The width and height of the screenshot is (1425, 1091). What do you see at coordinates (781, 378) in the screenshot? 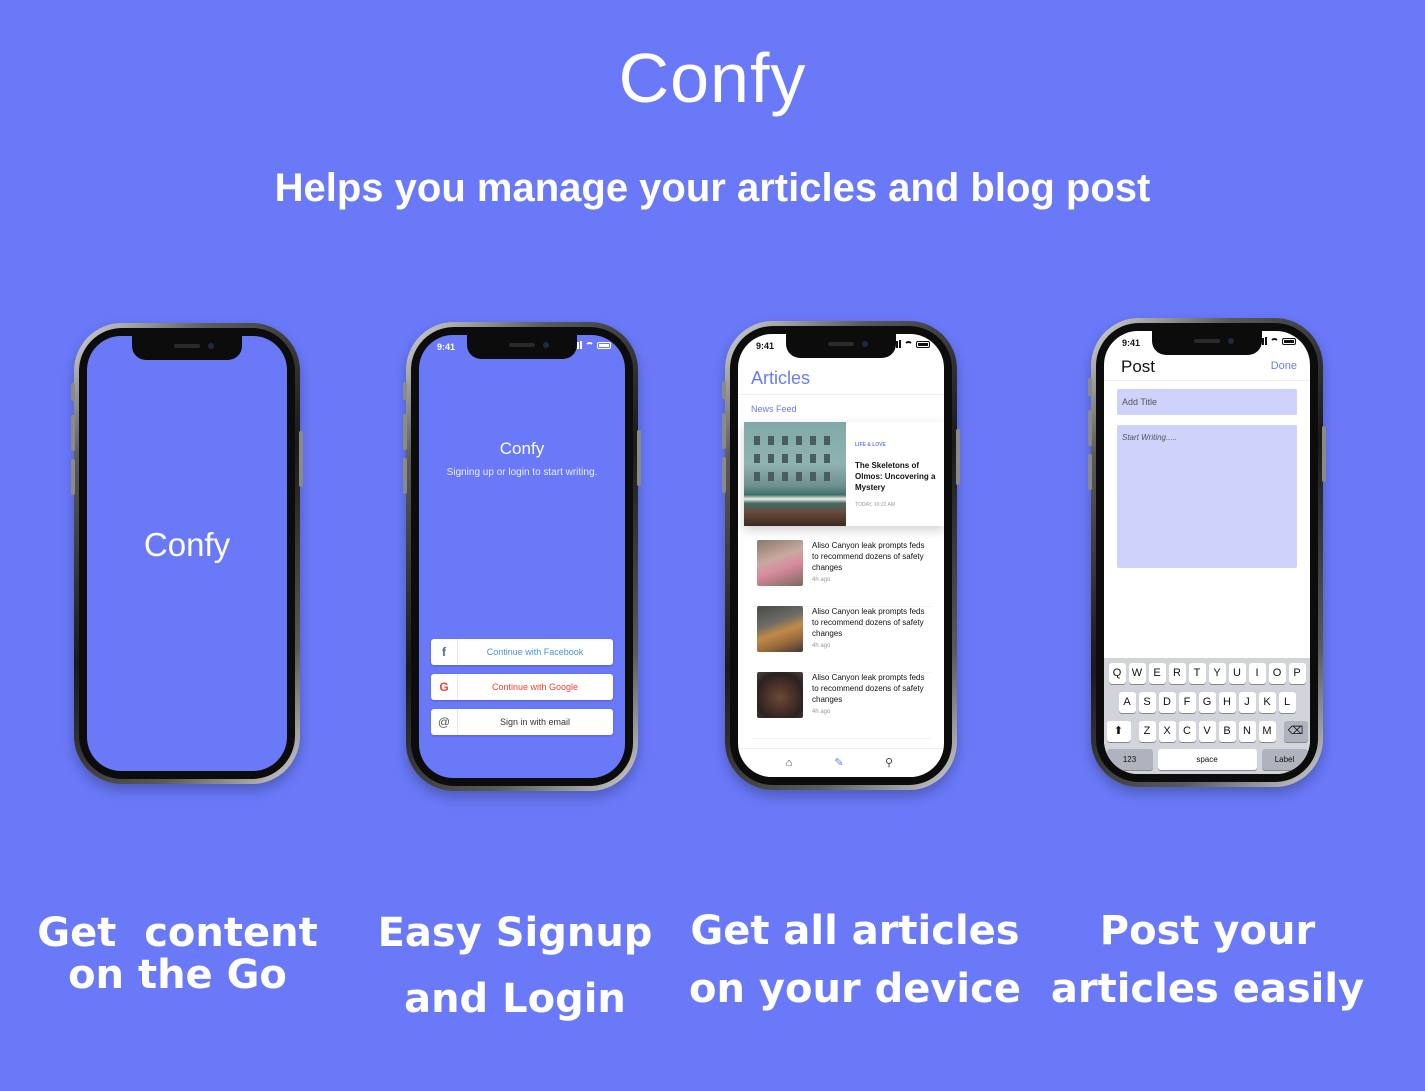
I see `articles-title: Articles` at bounding box center [781, 378].